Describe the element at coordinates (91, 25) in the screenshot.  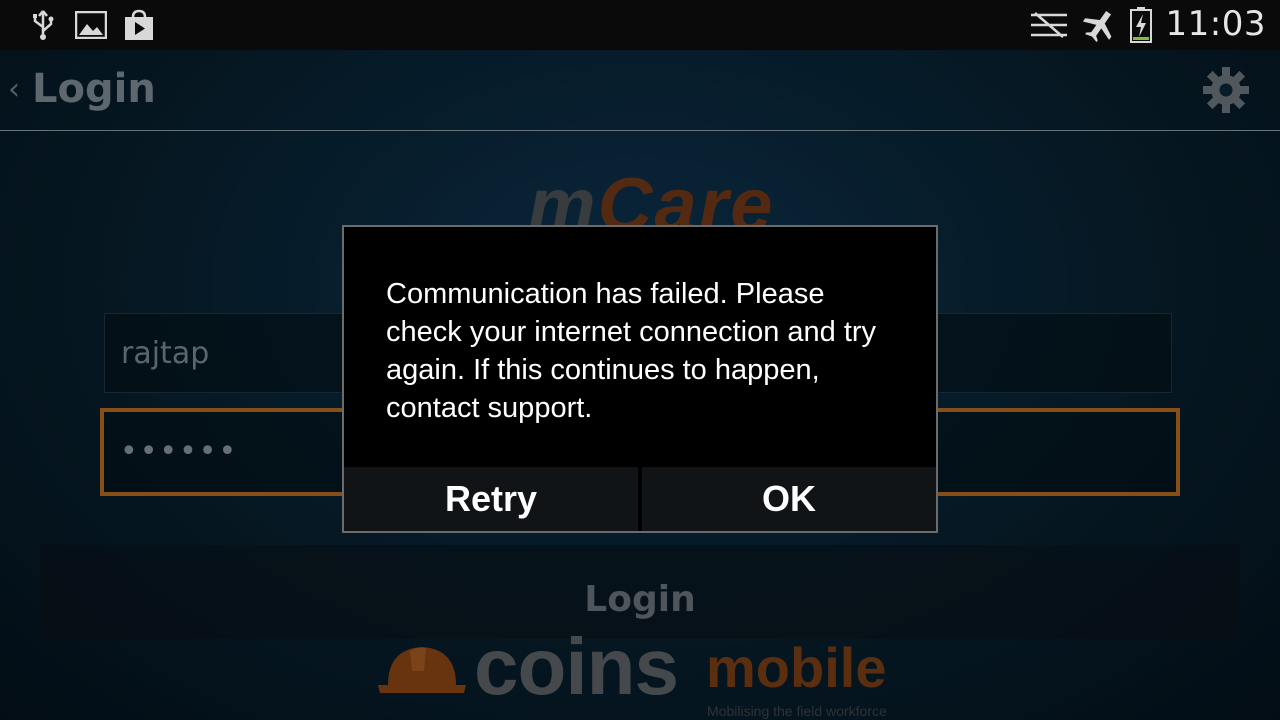
I see `image-icon` at that location.